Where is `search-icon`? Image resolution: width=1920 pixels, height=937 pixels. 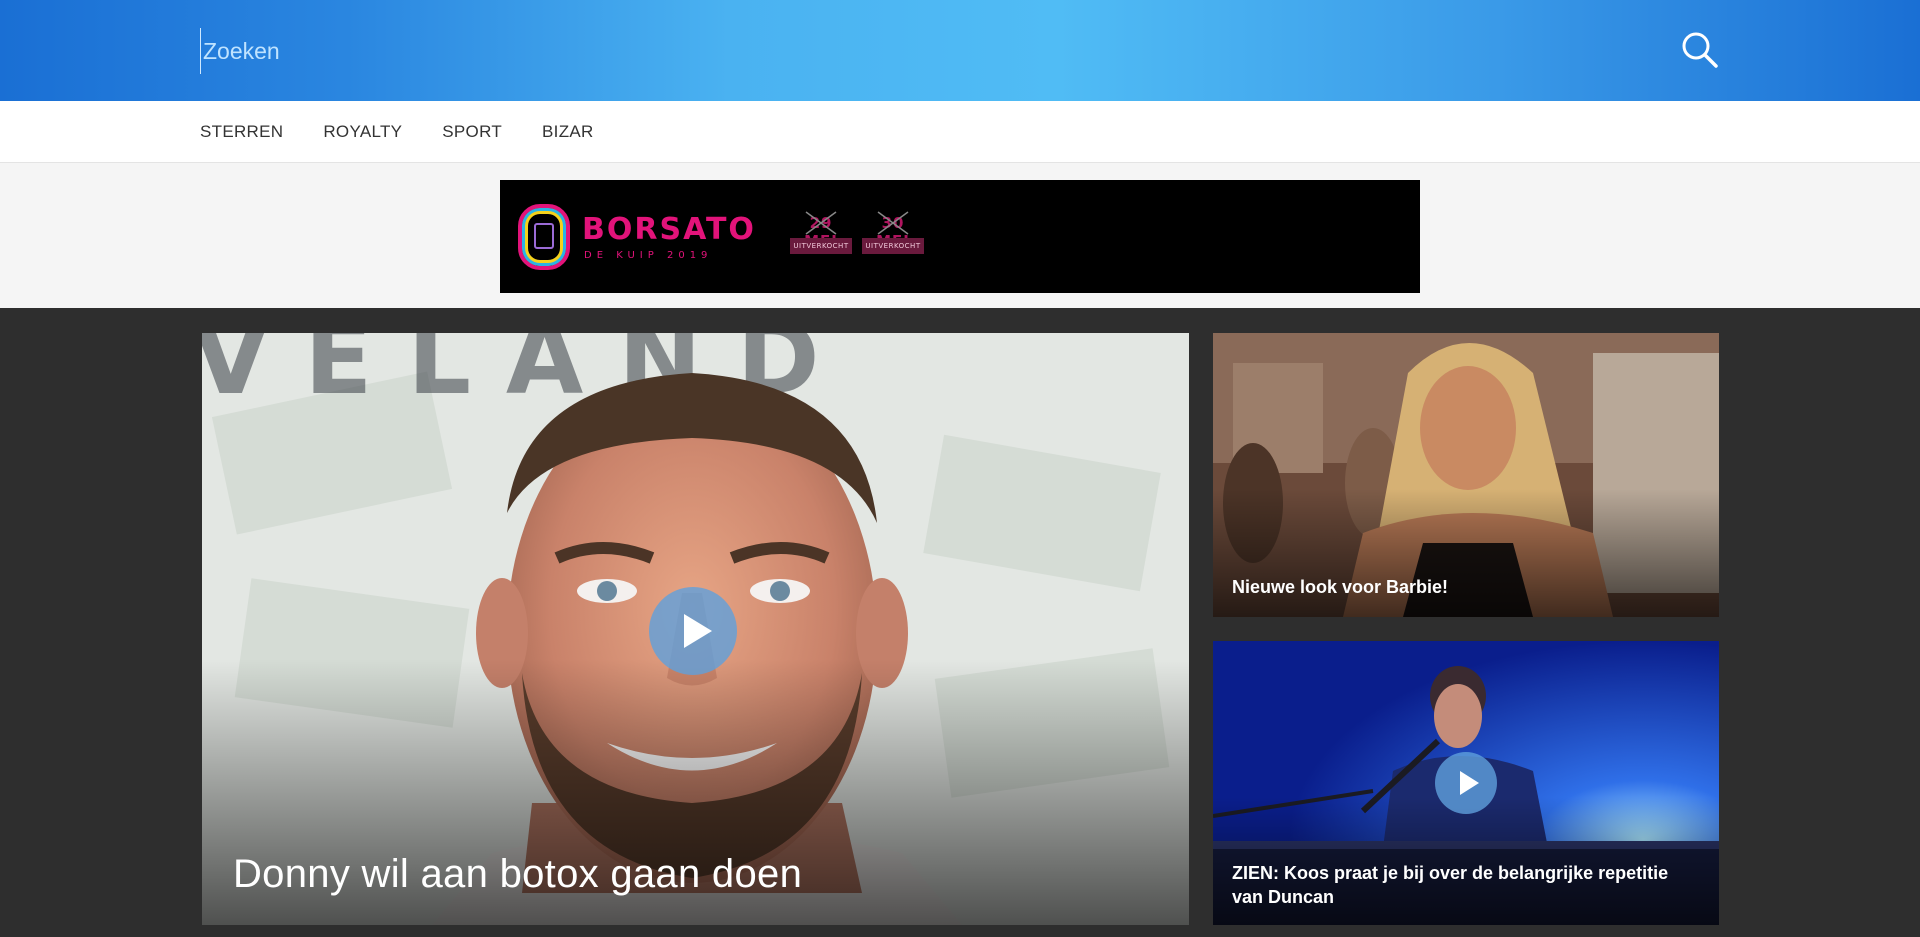
search-icon is located at coordinates (1700, 50).